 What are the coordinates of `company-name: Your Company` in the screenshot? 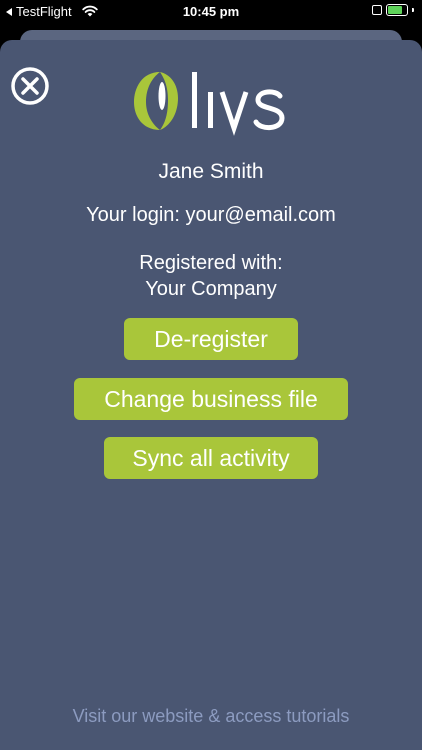 It's located at (211, 289).